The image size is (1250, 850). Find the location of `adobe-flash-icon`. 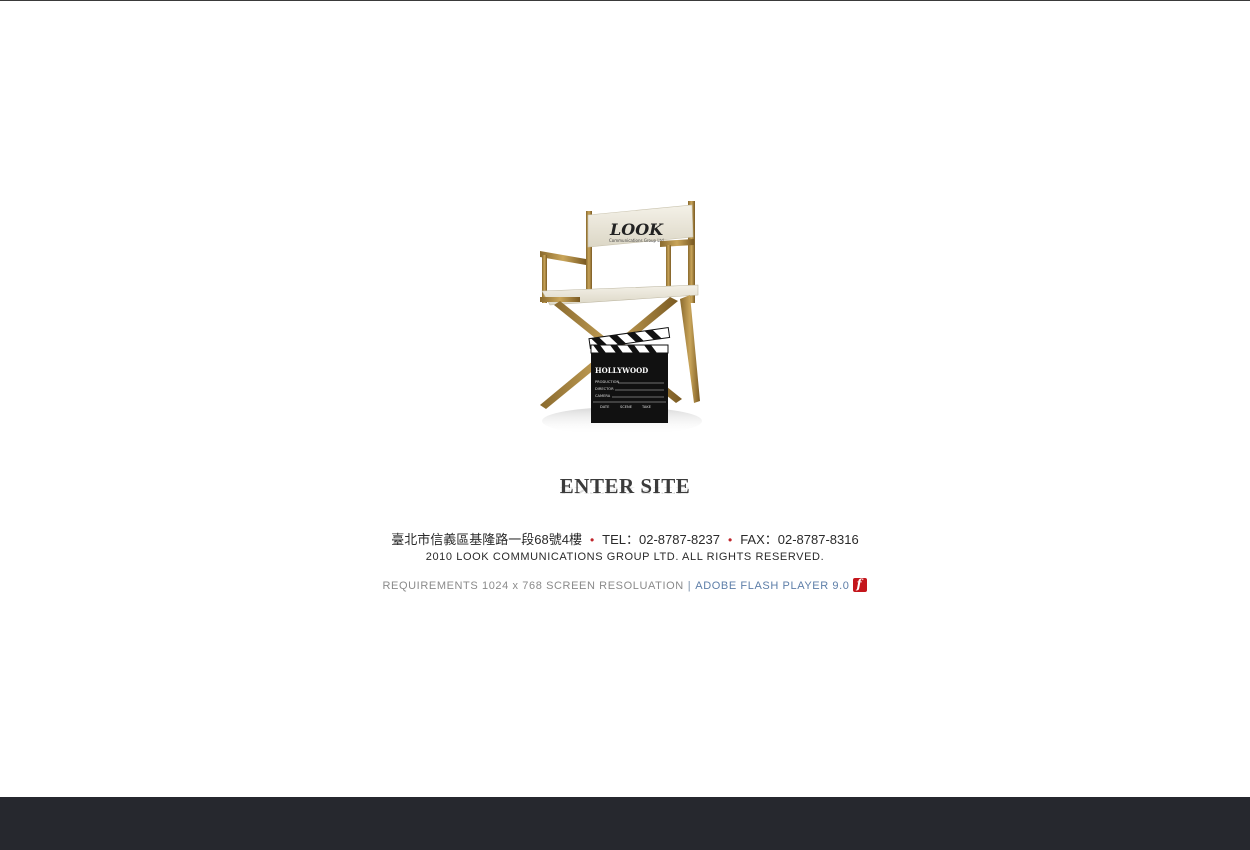

adobe-flash-icon is located at coordinates (860, 585).